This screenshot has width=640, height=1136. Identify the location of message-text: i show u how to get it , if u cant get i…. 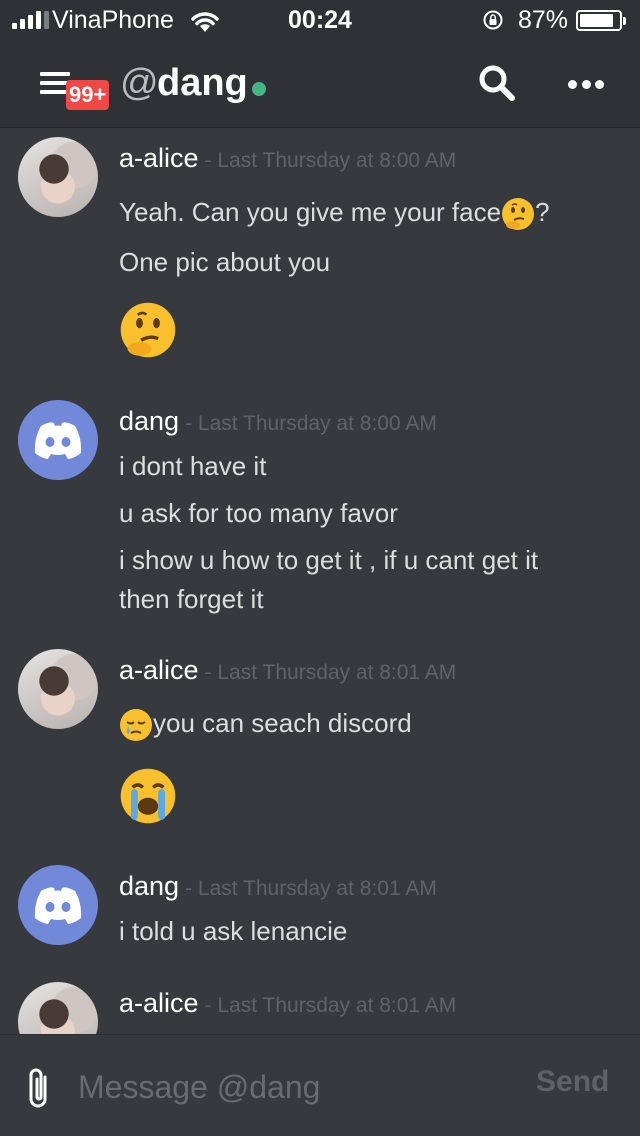
(329, 579).